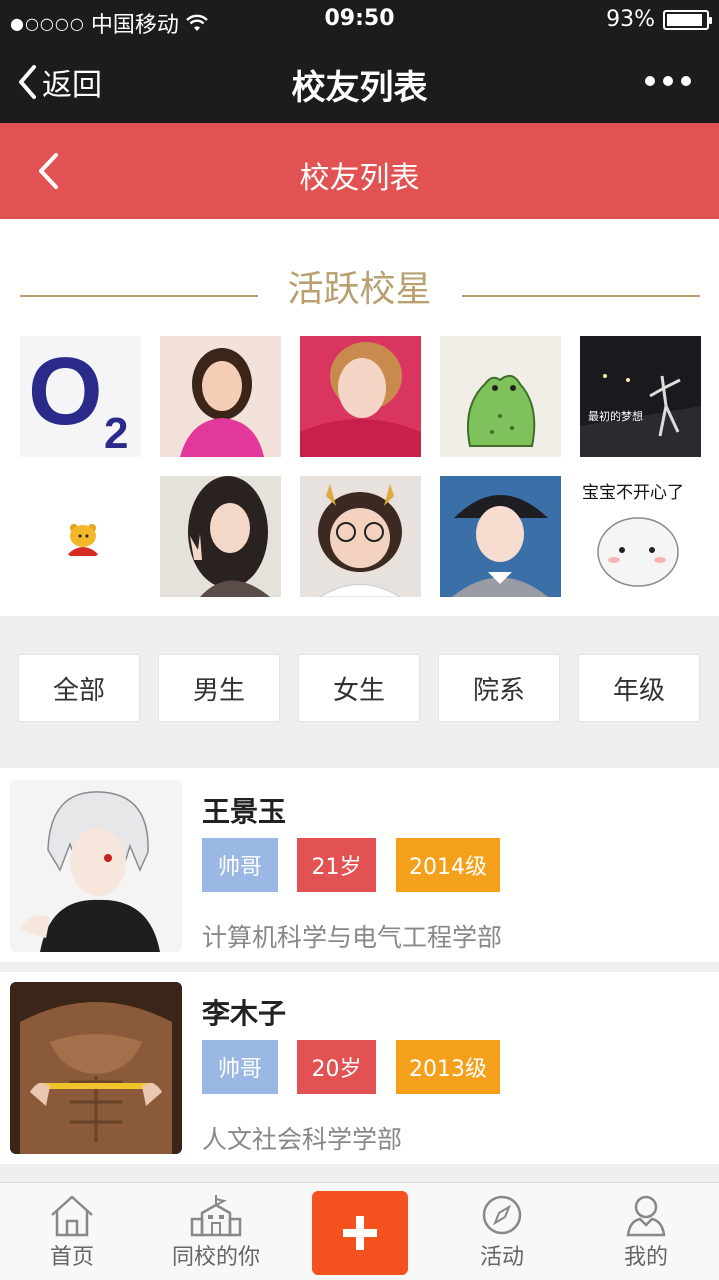  I want to click on filter-male: 男生, so click(219, 688).